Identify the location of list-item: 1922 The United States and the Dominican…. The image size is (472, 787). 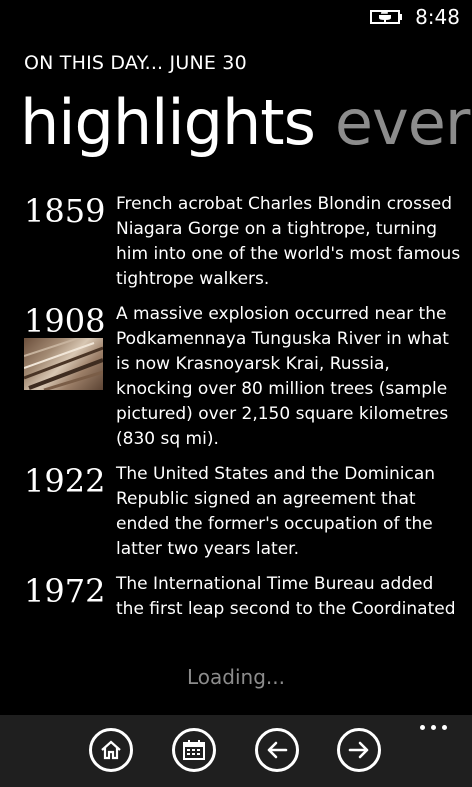
(236, 511).